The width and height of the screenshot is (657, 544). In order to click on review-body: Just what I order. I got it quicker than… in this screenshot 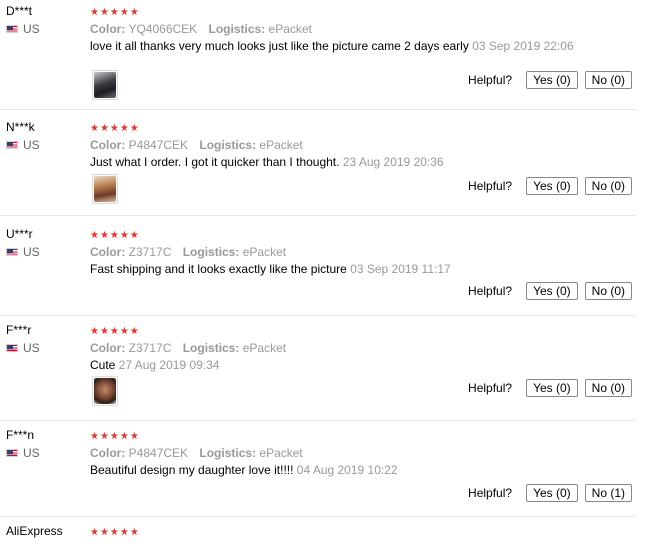, I will do `click(215, 162)`.